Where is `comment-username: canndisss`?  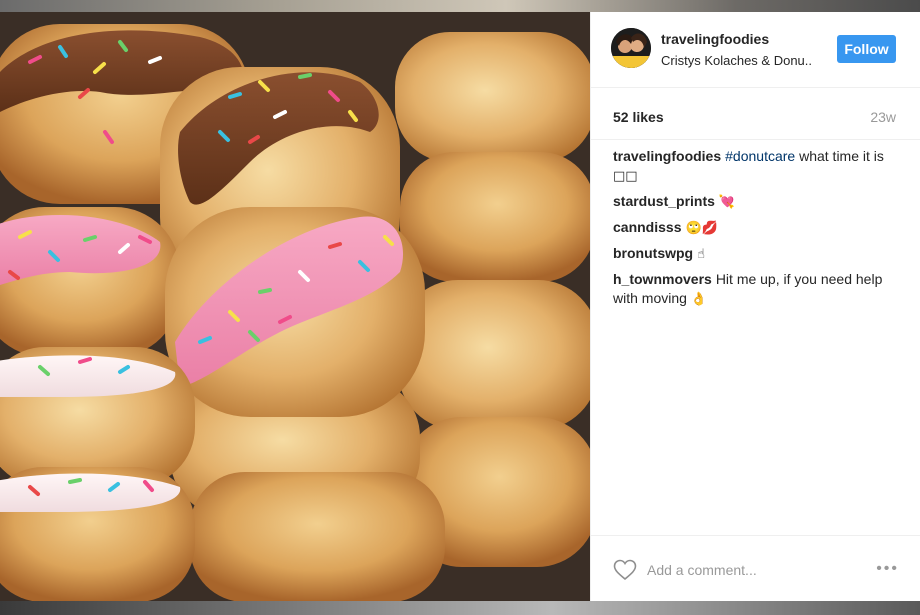 comment-username: canndisss is located at coordinates (647, 227).